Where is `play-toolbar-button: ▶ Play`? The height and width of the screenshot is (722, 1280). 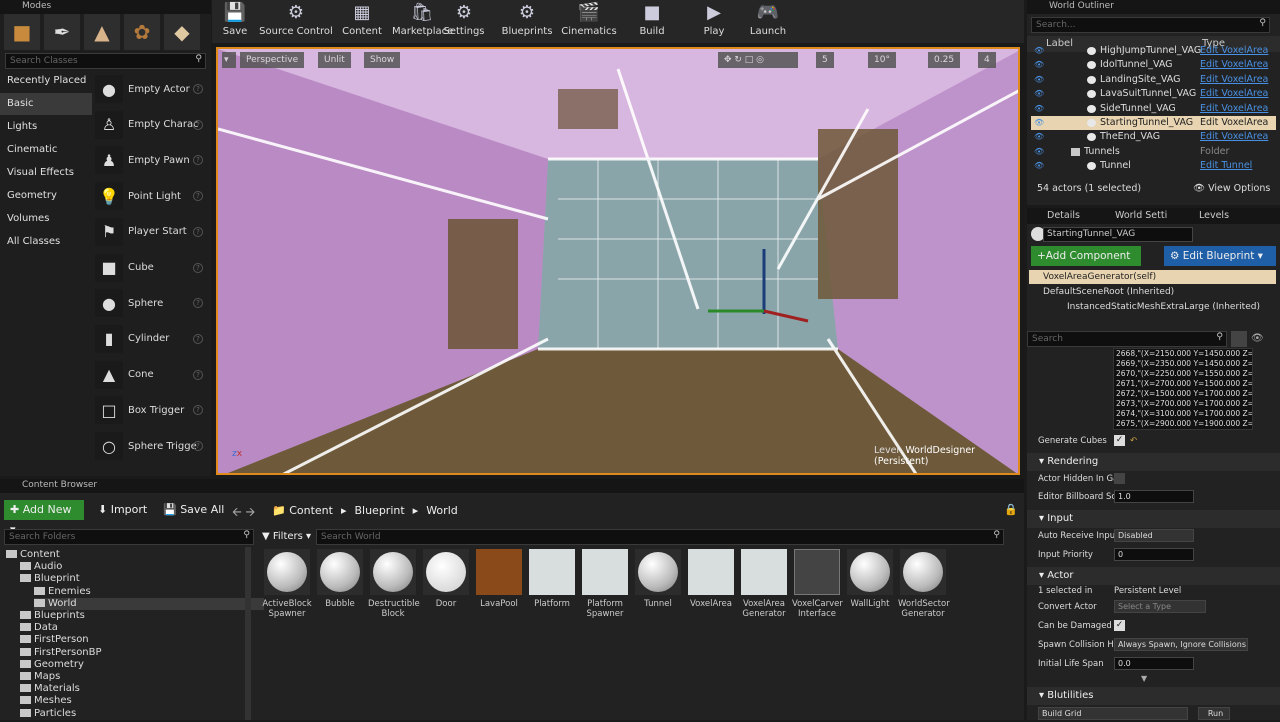 play-toolbar-button: ▶ Play is located at coordinates (714, 21).